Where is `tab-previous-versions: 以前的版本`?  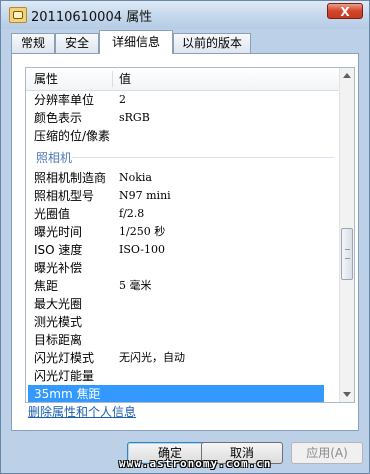
tab-previous-versions: 以前的版本 is located at coordinates (212, 43).